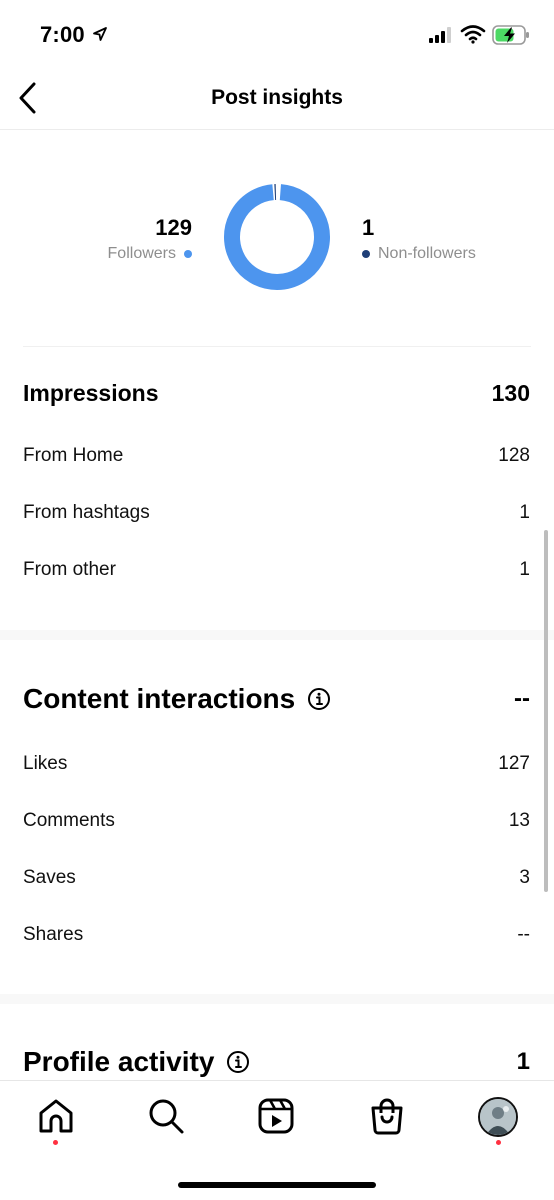 The image size is (554, 1200). Describe the element at coordinates (276, 1116) in the screenshot. I see `reels-icon` at that location.